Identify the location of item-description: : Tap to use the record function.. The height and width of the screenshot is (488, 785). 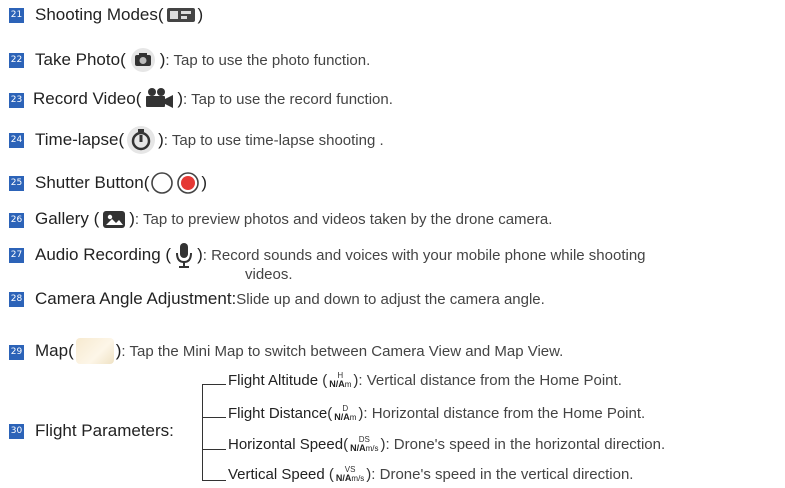
(288, 99).